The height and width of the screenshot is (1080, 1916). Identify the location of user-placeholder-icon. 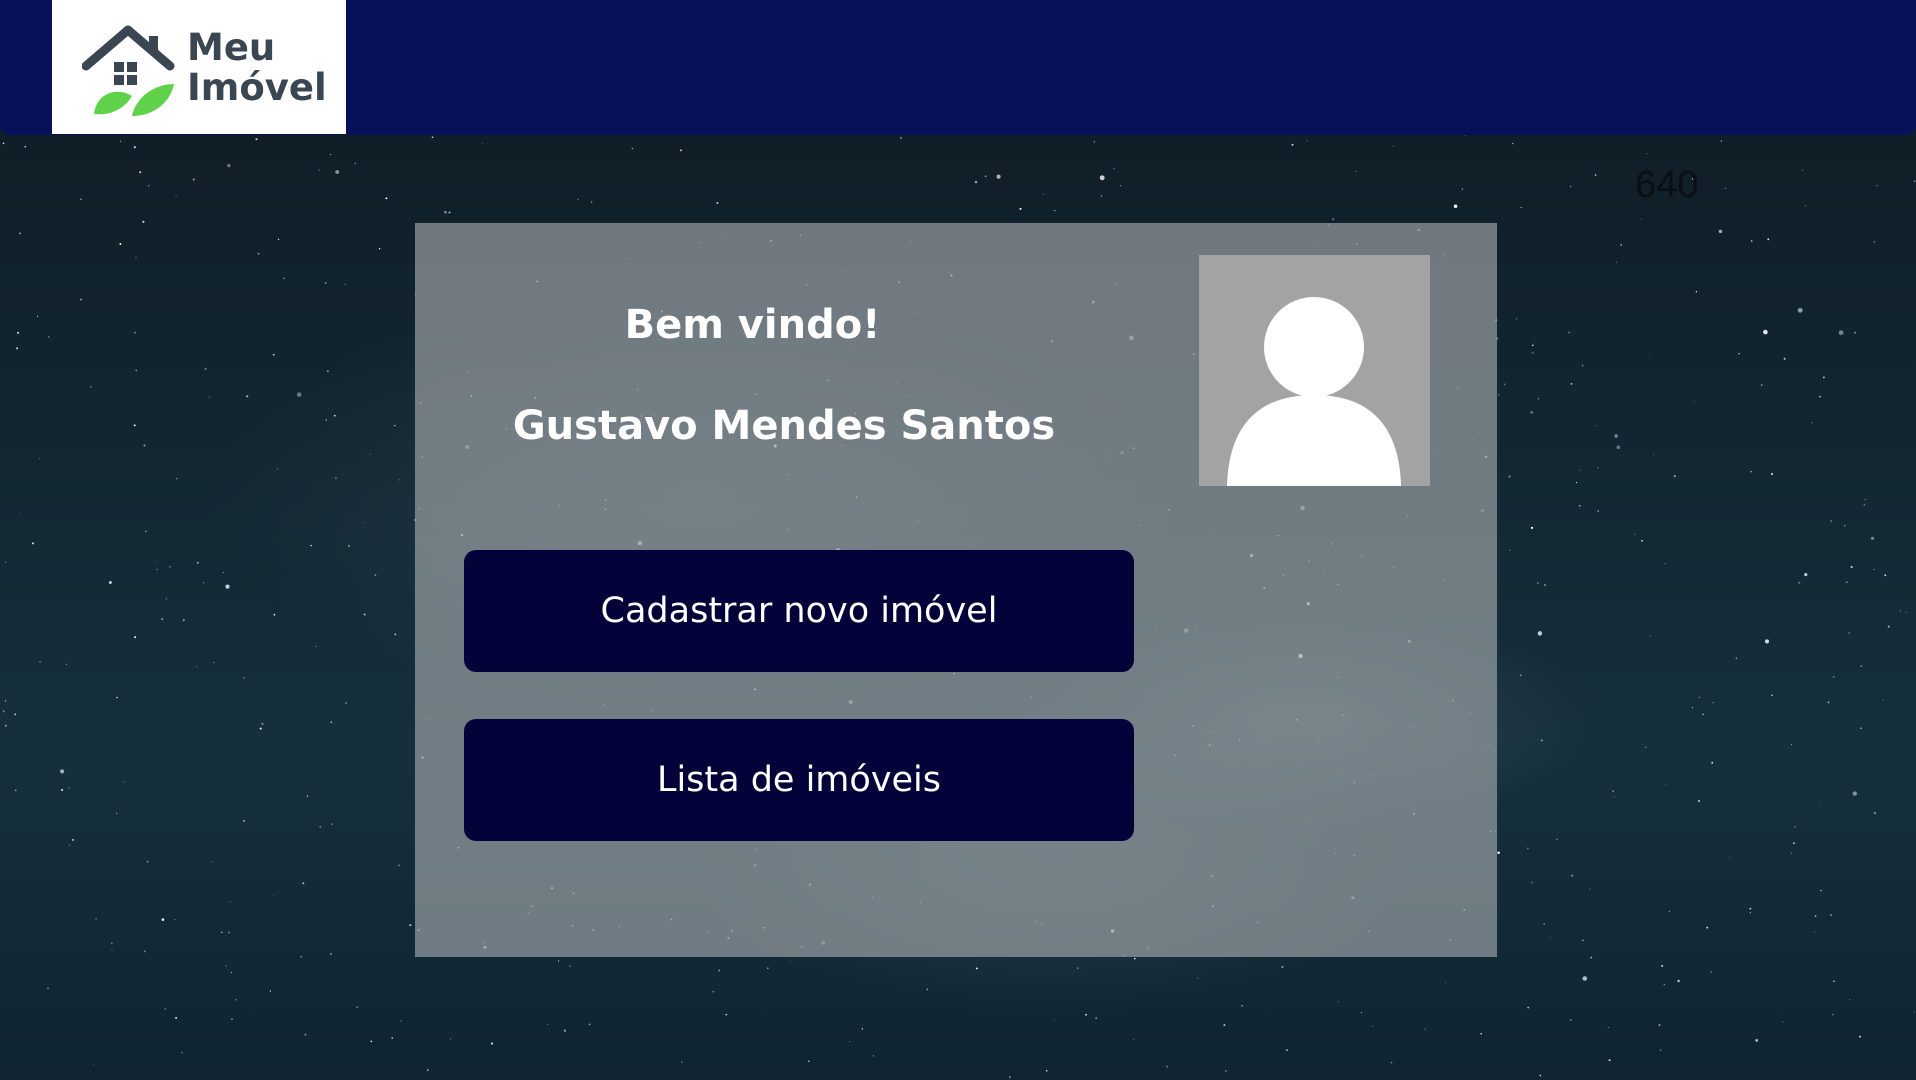
(1314, 391).